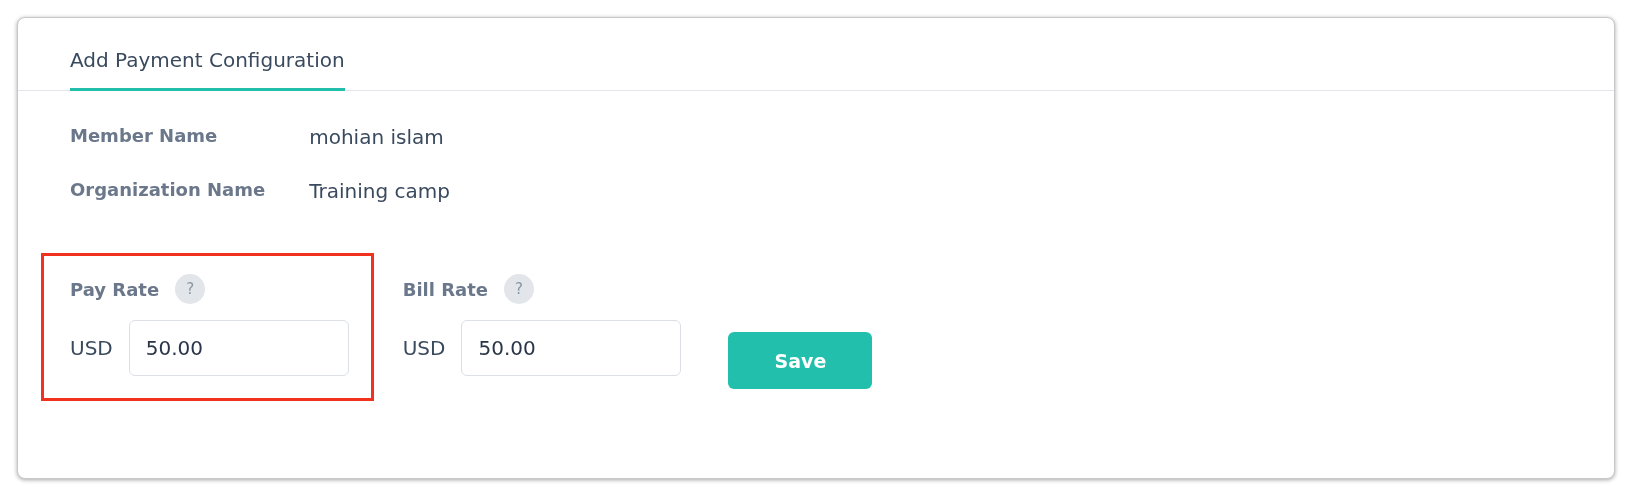  What do you see at coordinates (207, 54) in the screenshot?
I see `tab: Add Payment Configuration` at bounding box center [207, 54].